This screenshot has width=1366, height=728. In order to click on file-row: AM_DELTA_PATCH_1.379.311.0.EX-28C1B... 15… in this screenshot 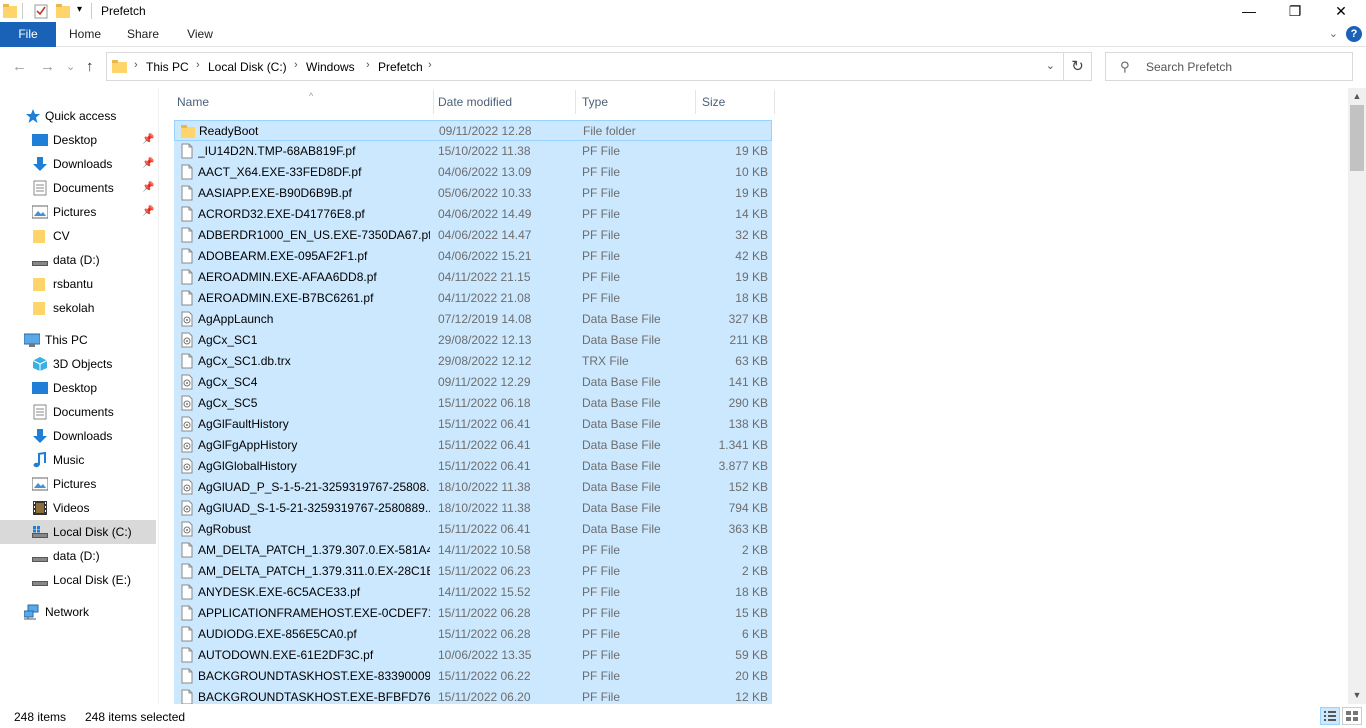, I will do `click(473, 571)`.